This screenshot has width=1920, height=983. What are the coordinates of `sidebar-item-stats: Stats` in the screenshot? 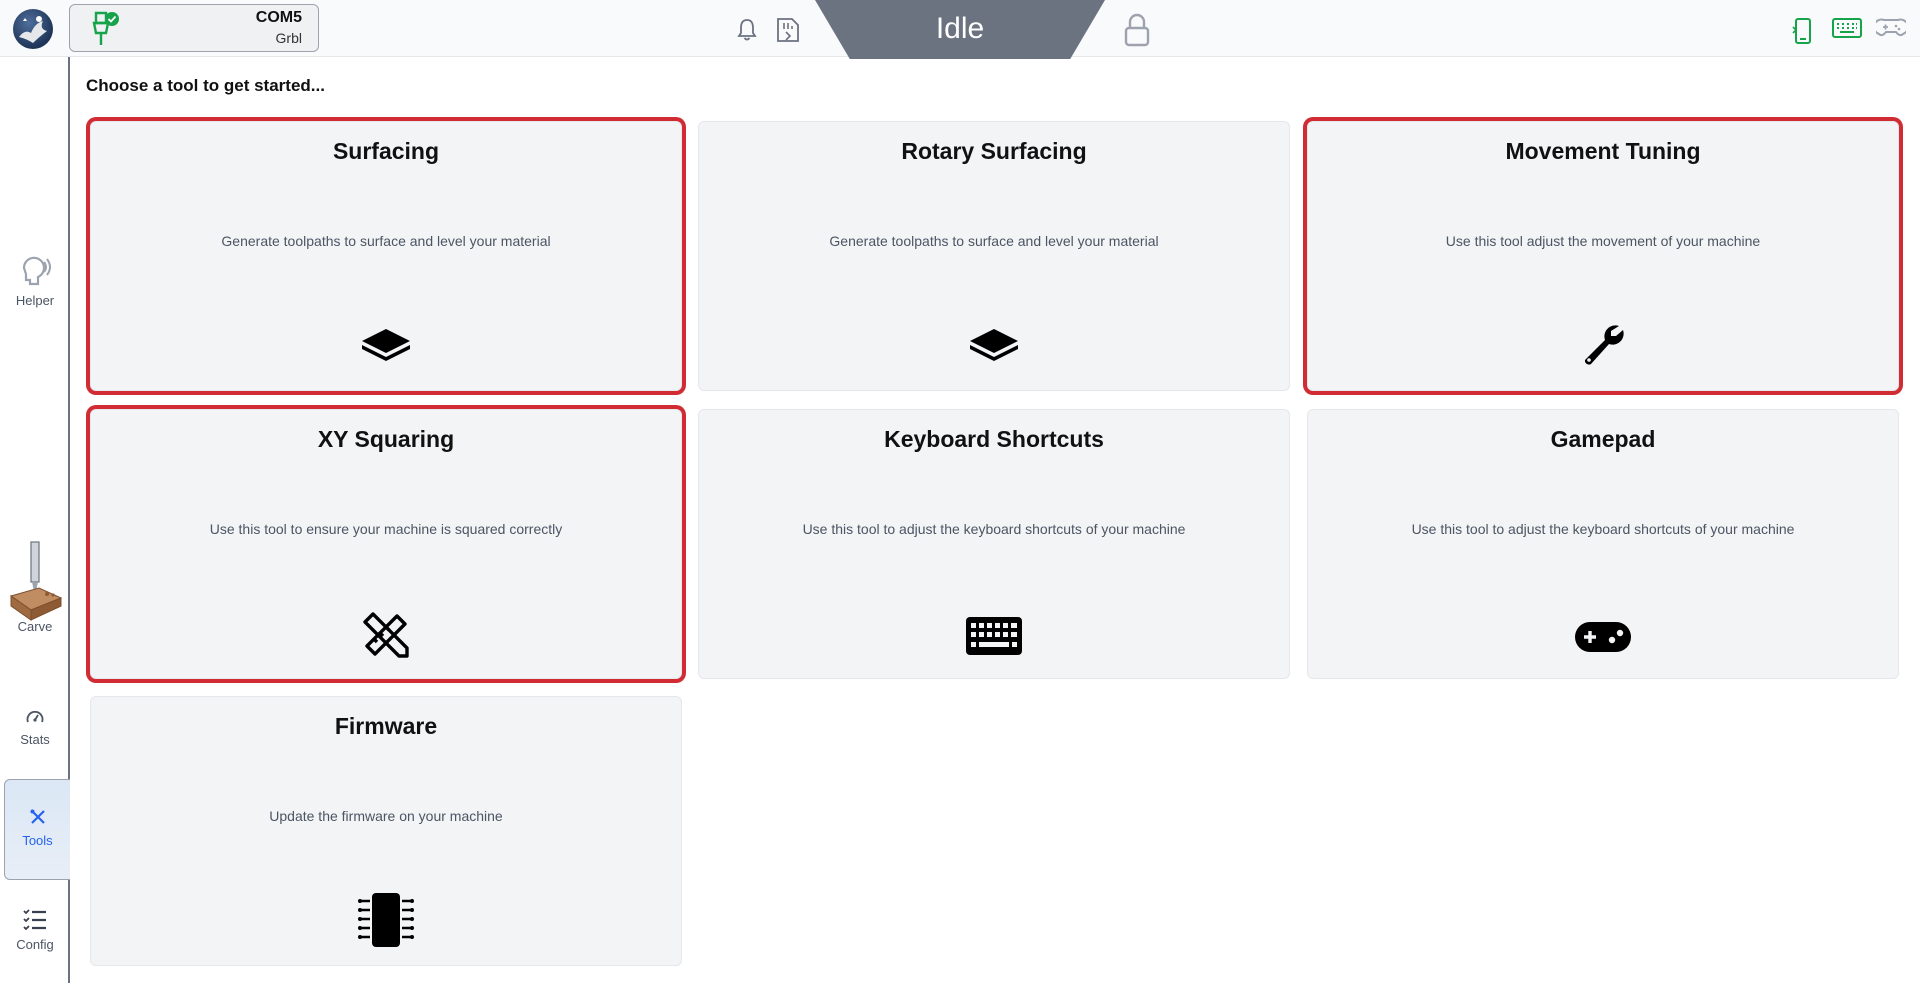 It's located at (35, 728).